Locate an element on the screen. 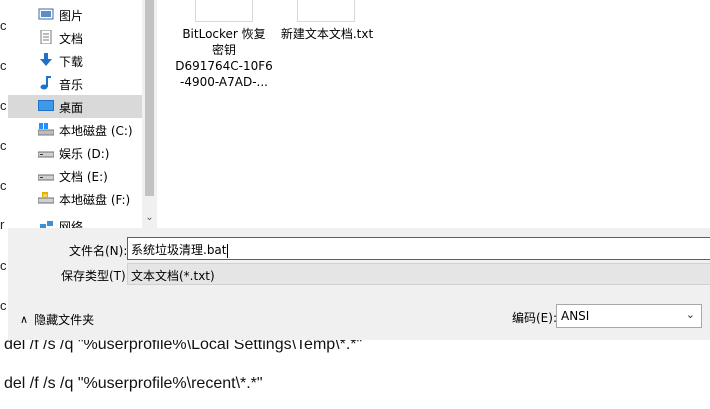 This screenshot has height=409, width=710. nav-item-downloads: 下载 is located at coordinates (75, 60).